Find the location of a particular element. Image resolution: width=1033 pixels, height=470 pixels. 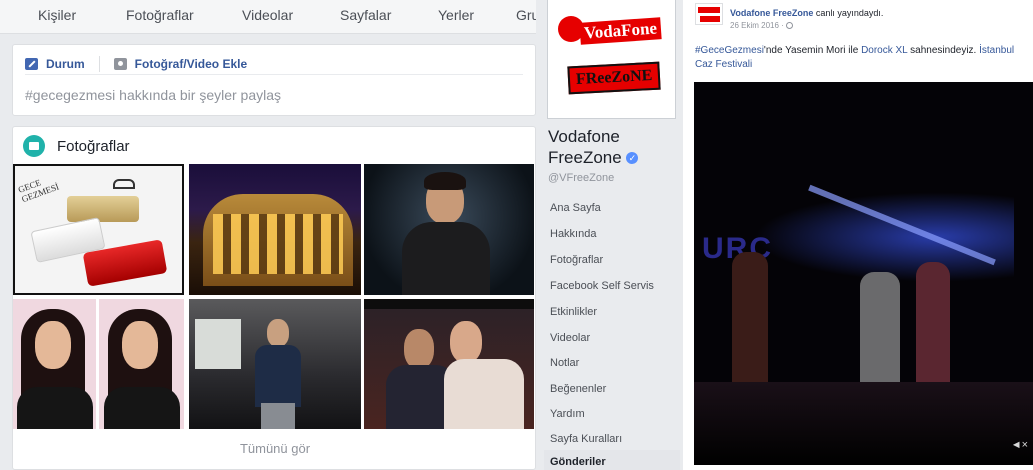

tab-kisiler: Kişiler is located at coordinates (57, 15).